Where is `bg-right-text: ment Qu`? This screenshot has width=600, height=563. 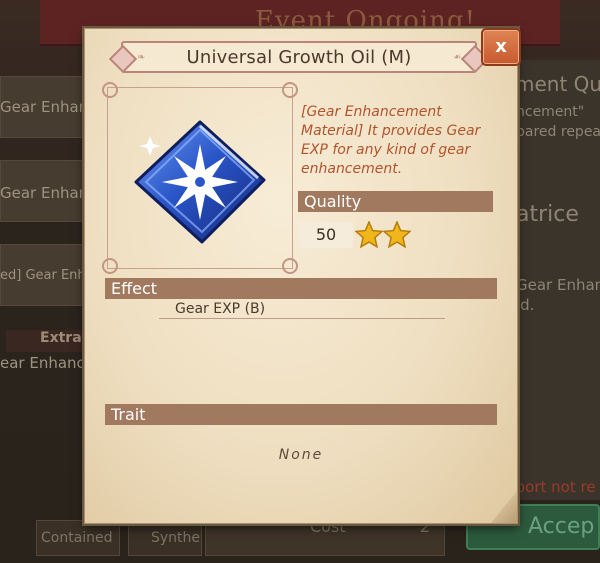 bg-right-text: ment Qu is located at coordinates (557, 84).